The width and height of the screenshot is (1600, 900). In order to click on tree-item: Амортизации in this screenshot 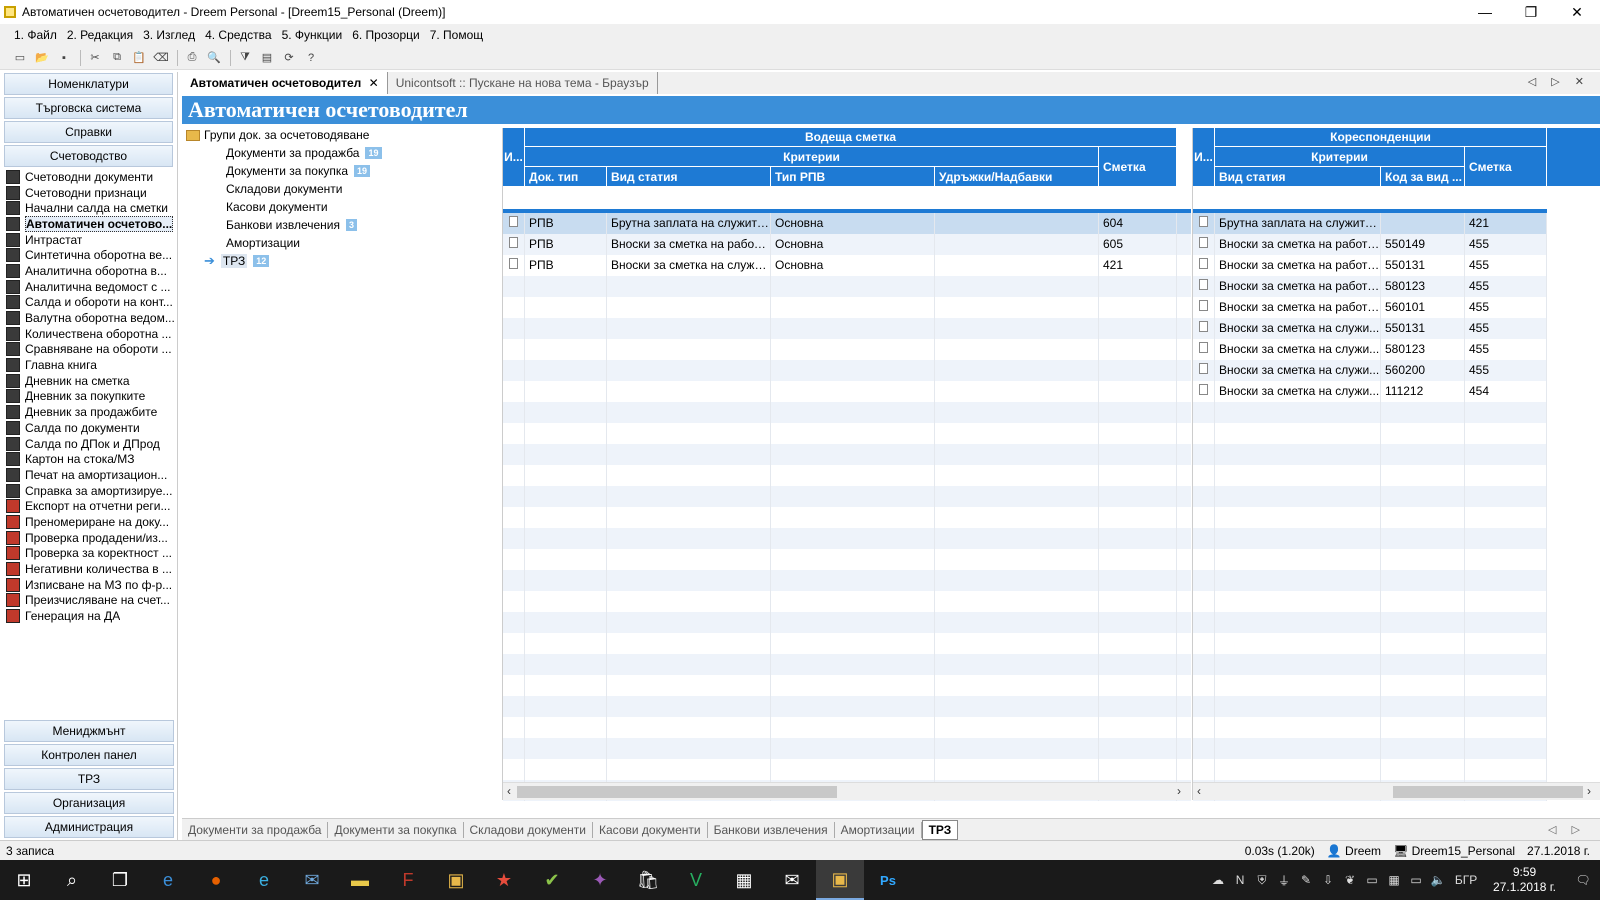, I will do `click(340, 243)`.